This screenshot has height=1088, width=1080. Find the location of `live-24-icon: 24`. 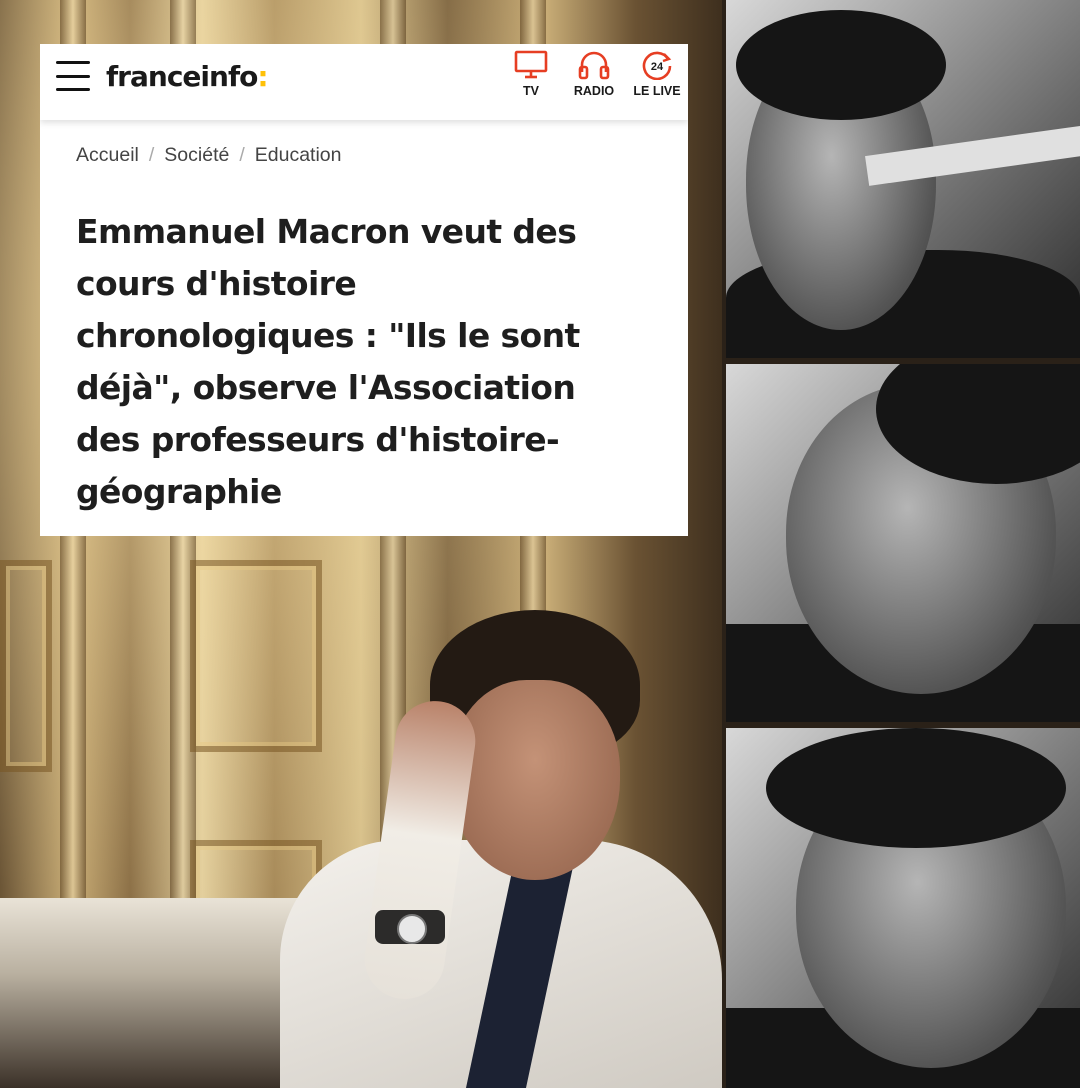

live-24-icon: 24 is located at coordinates (657, 65).